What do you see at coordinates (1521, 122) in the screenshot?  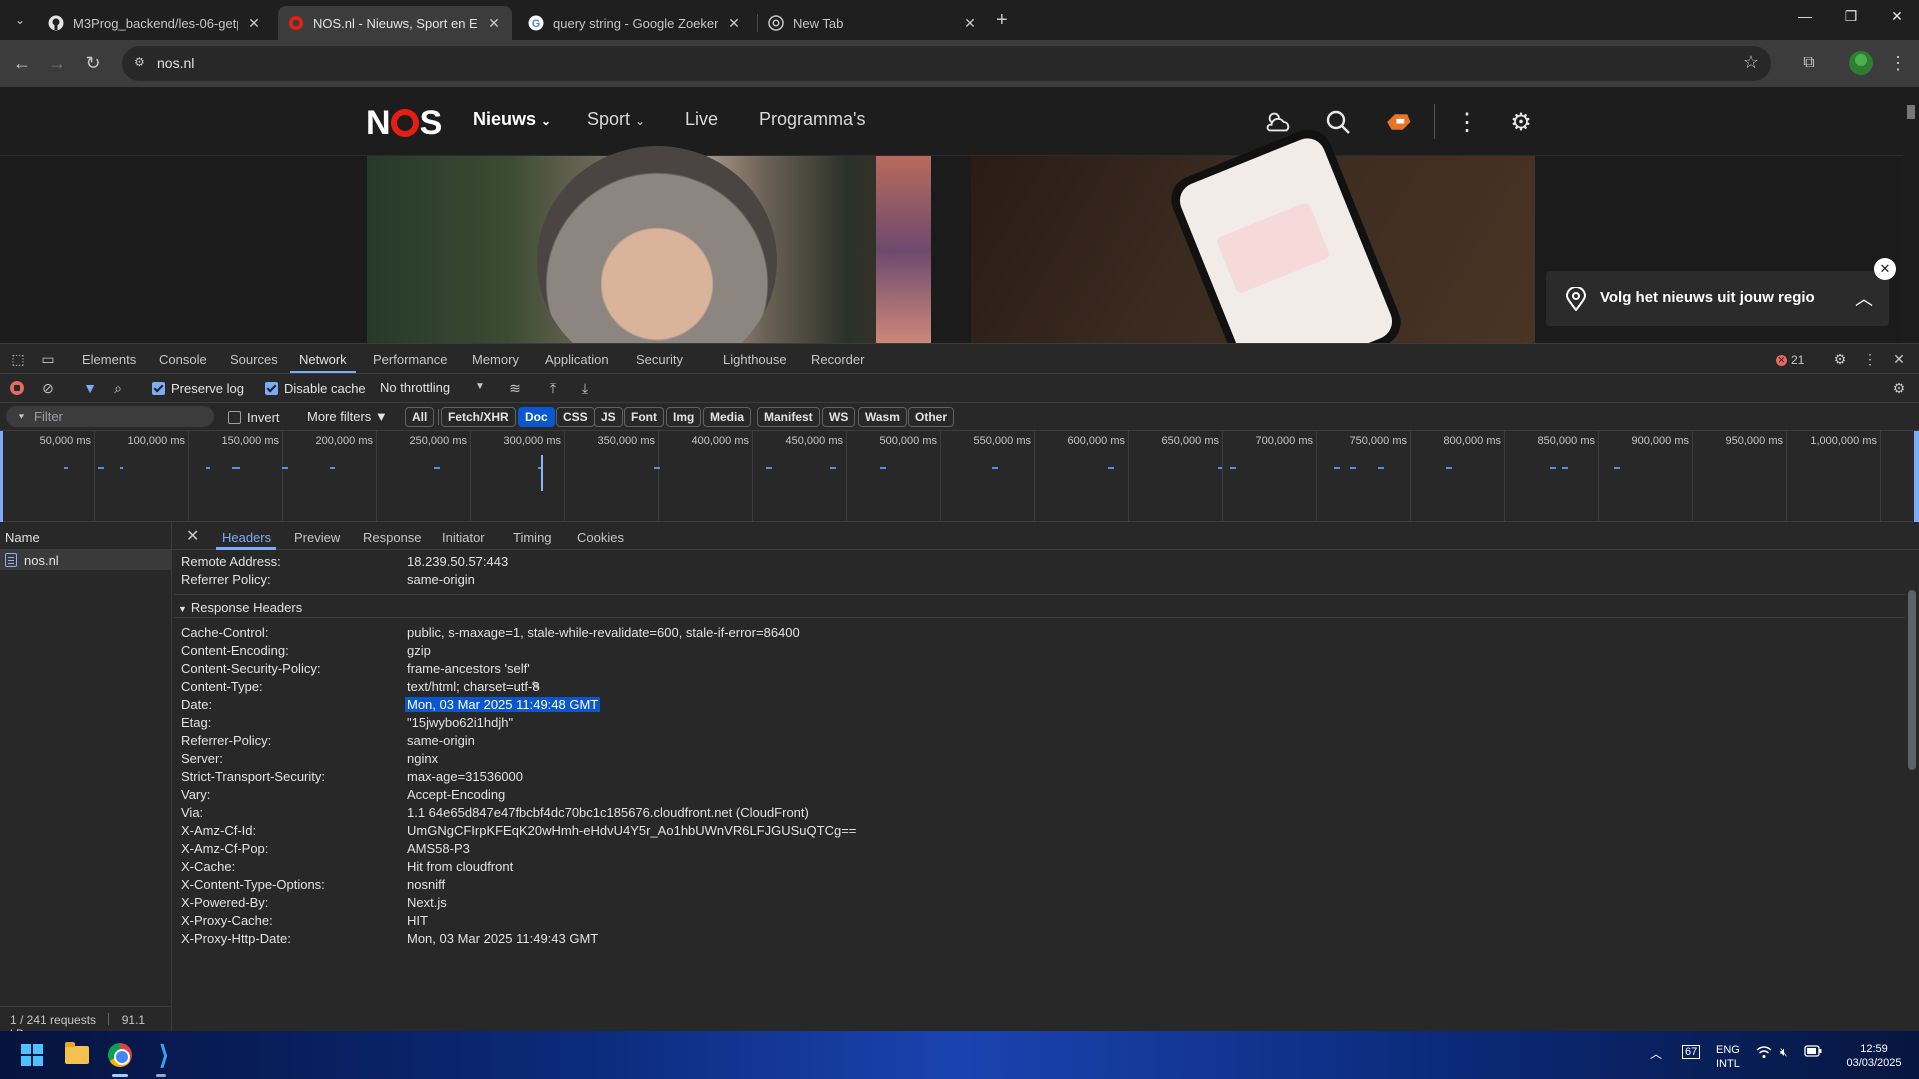 I see `settings-gear-icon: ⚙` at bounding box center [1521, 122].